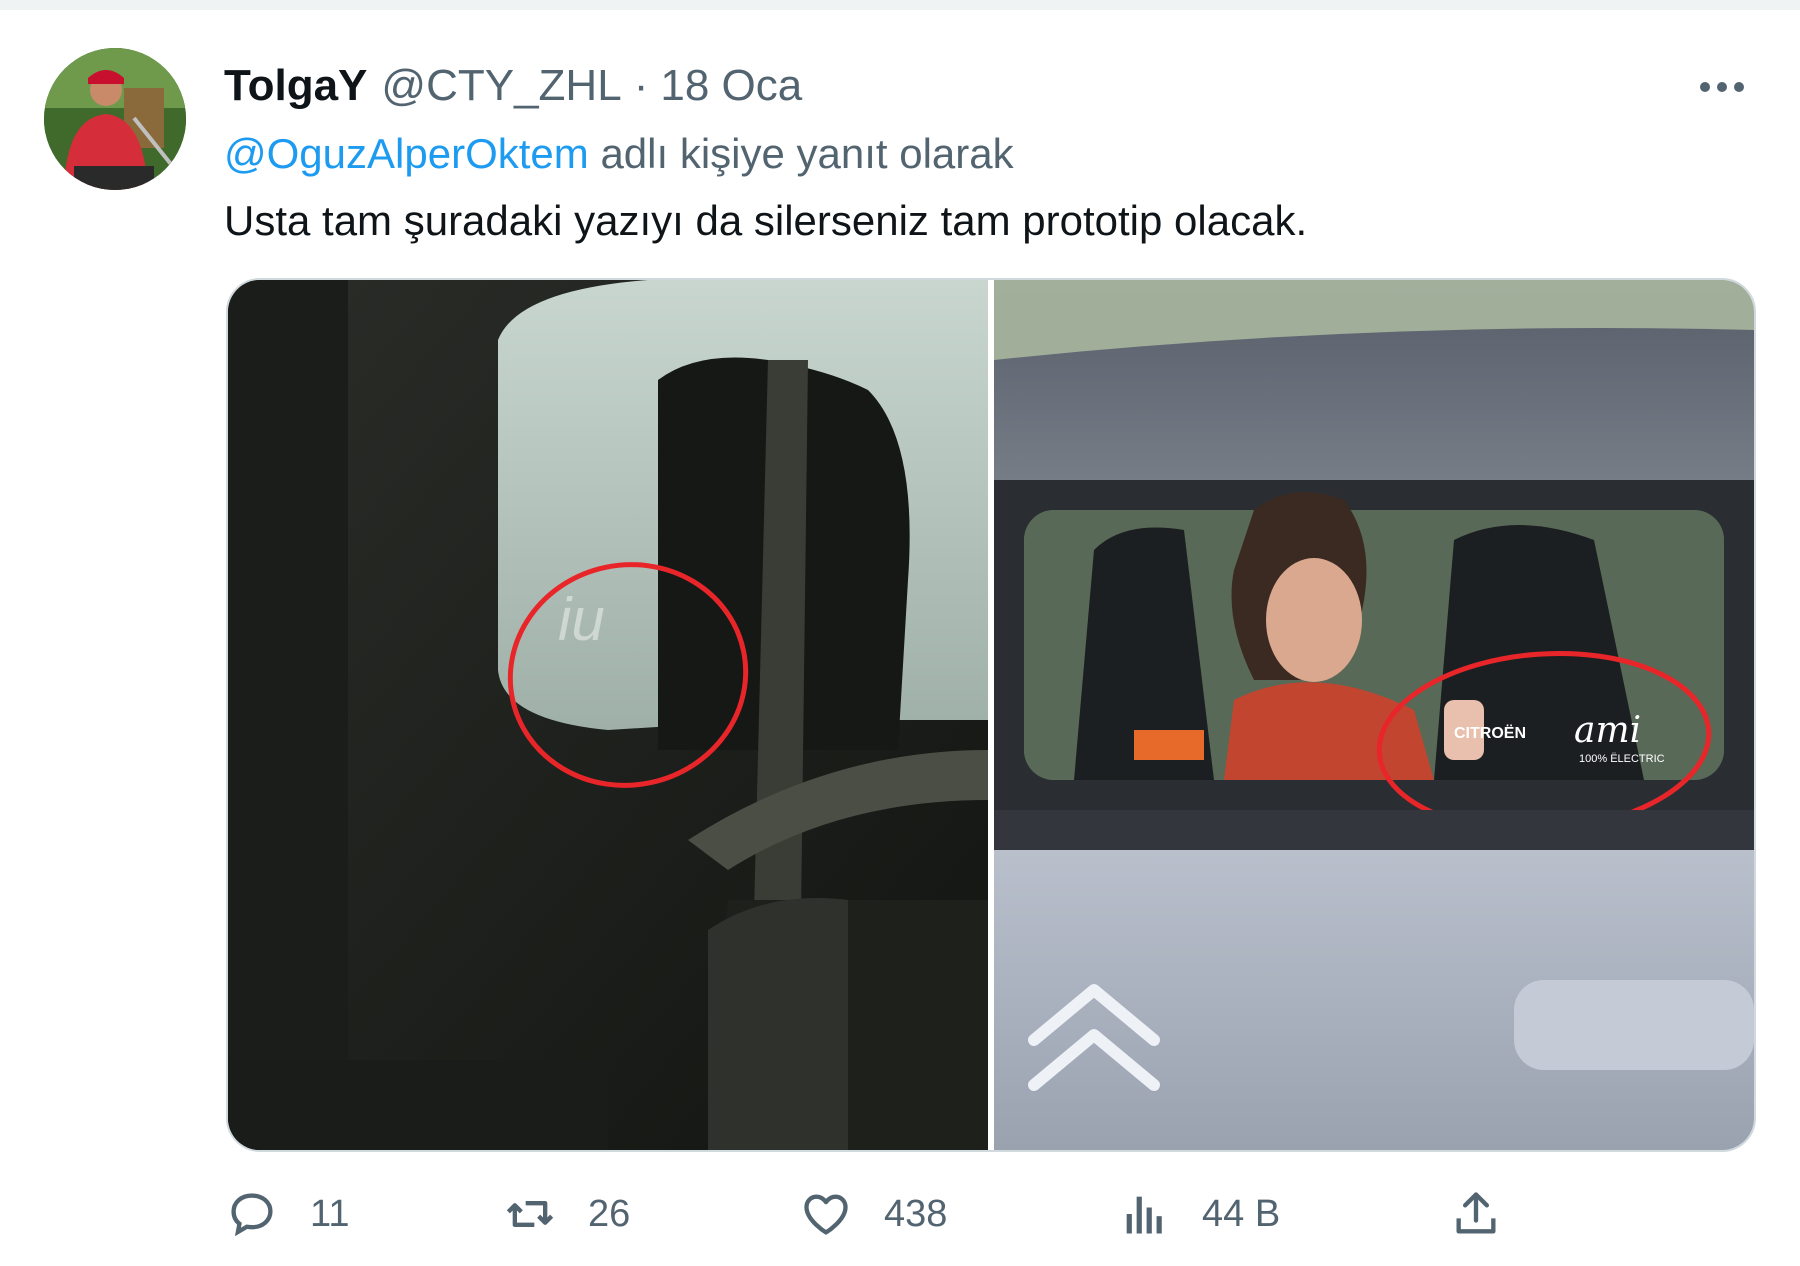  I want to click on top-divider, so click(900, 5).